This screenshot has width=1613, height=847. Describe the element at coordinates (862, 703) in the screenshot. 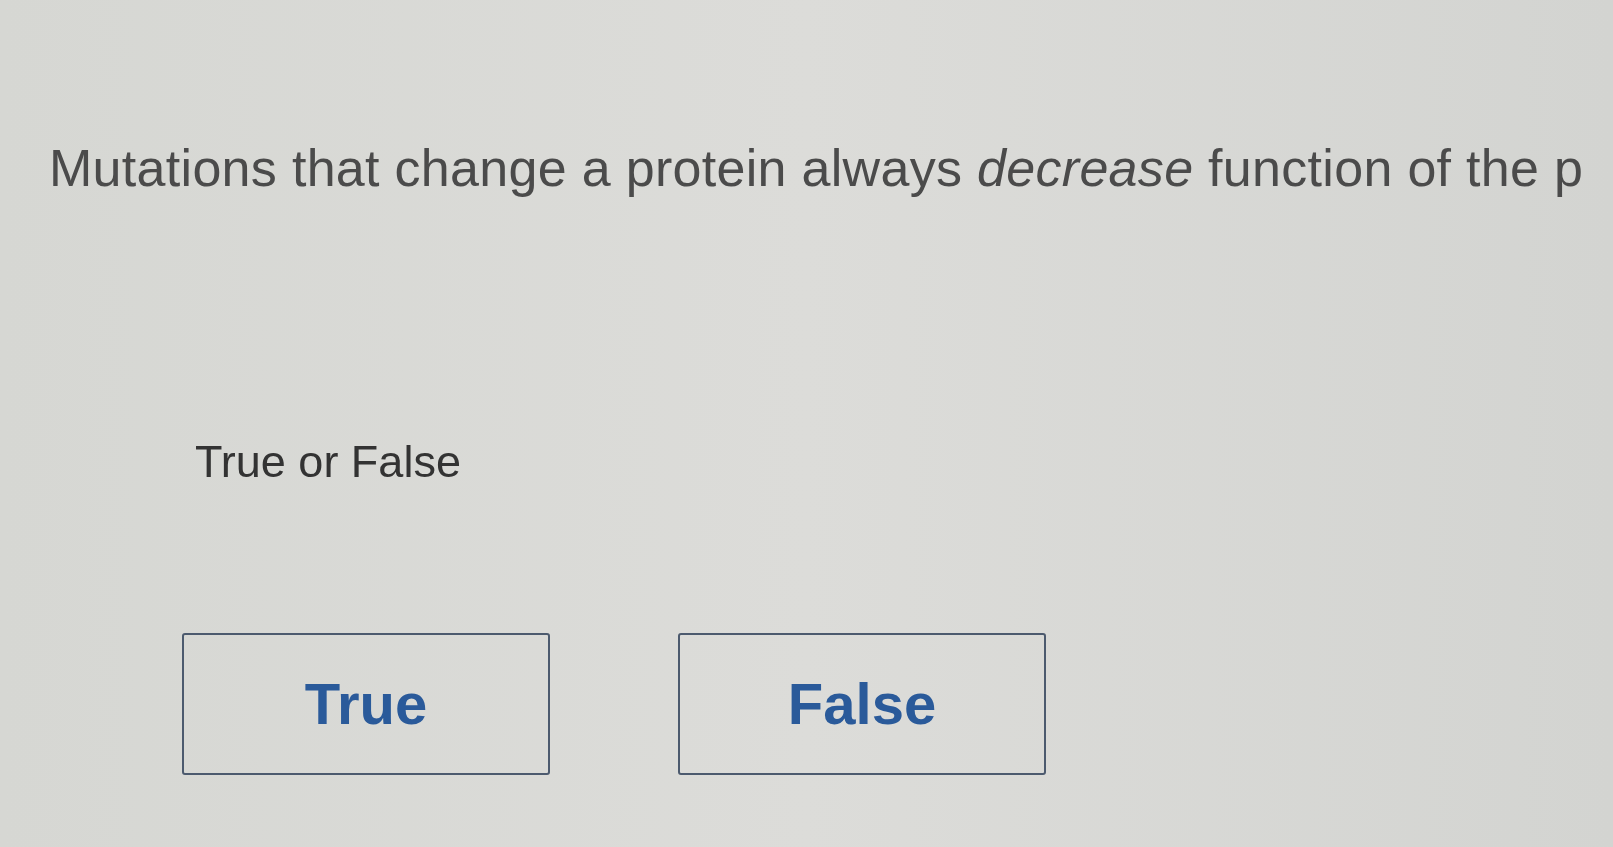

I see `answer-option: False` at that location.